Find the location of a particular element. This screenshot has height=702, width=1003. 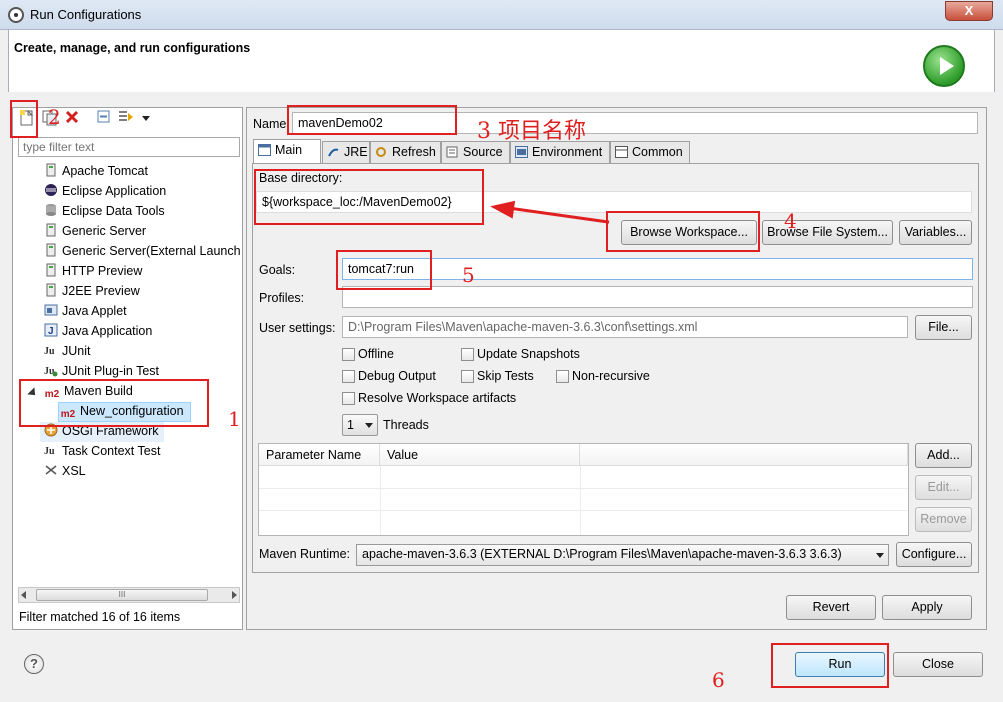

profiles-field is located at coordinates (657, 297).